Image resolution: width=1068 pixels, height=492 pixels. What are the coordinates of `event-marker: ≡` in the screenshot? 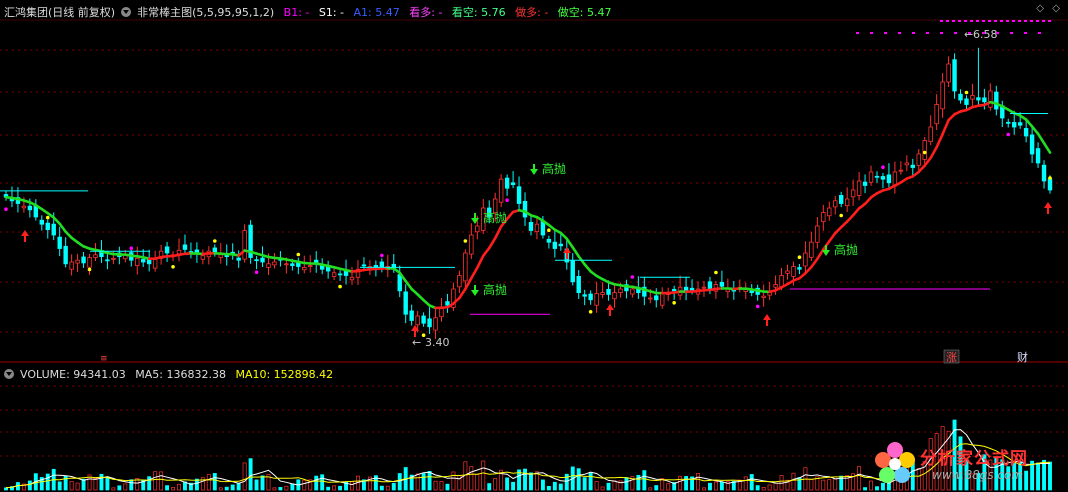 It's located at (104, 359).